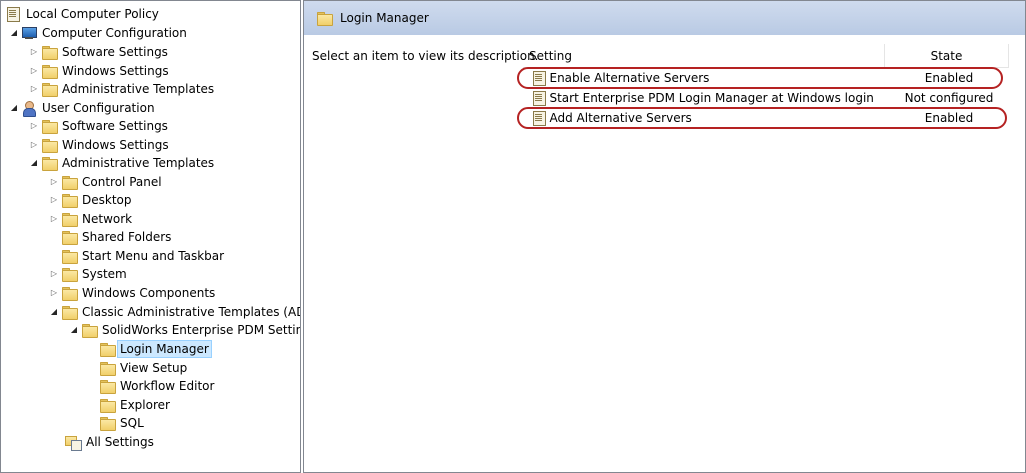 The height and width of the screenshot is (473, 1026). I want to click on tree-item-local-computer-policy: Local Computer Policy, so click(83, 14).